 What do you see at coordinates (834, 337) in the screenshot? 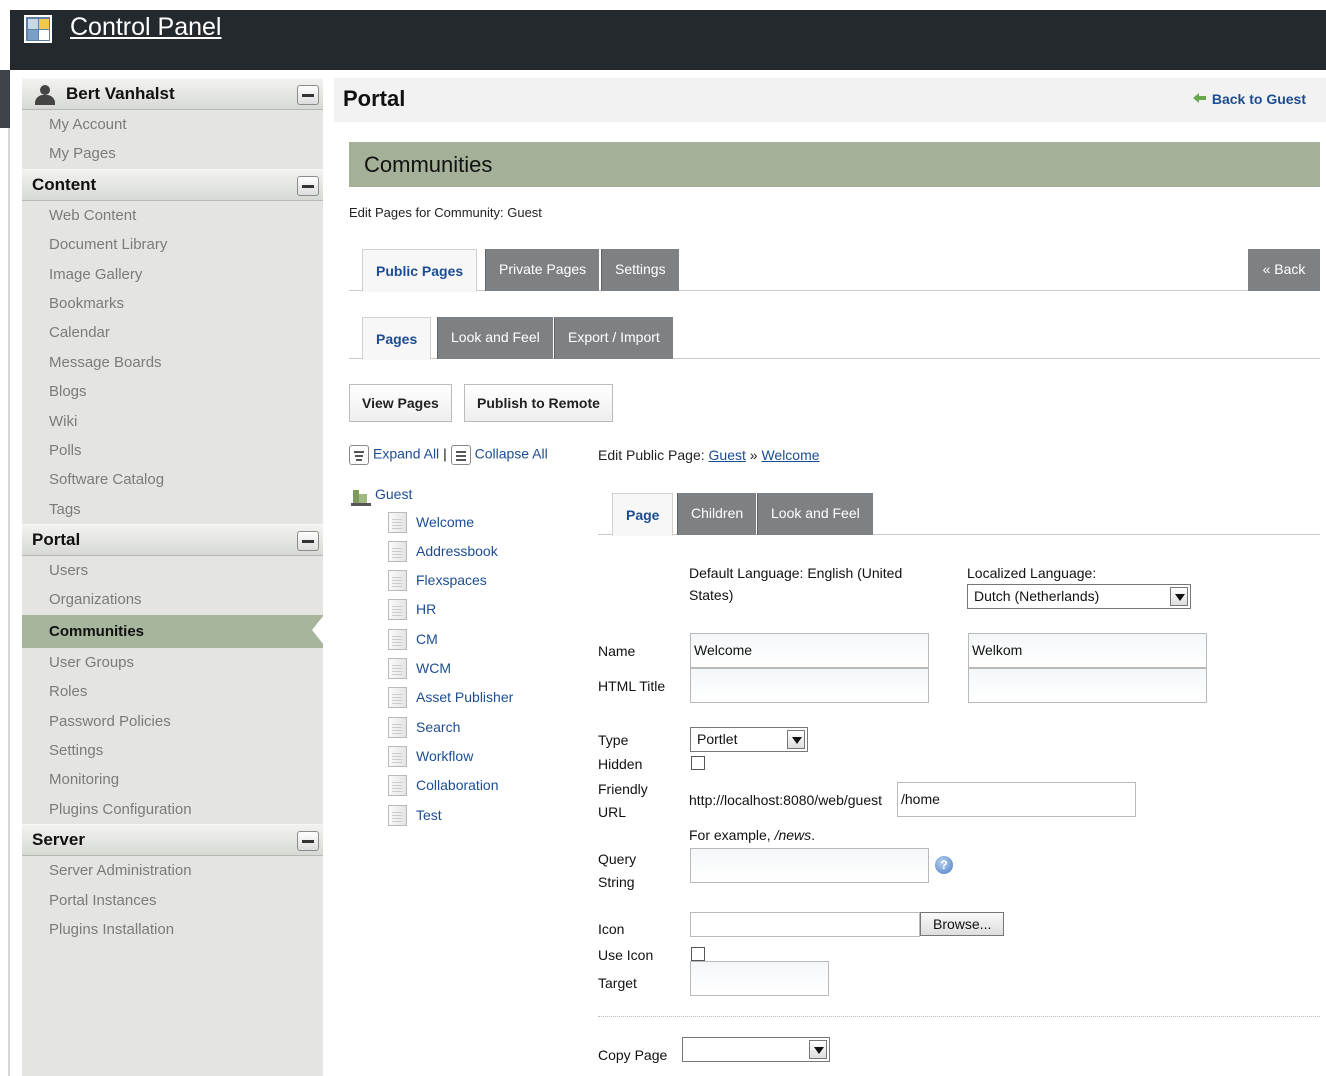
I see `tabs-level-2: Pages Look and Feel Export / Import` at bounding box center [834, 337].